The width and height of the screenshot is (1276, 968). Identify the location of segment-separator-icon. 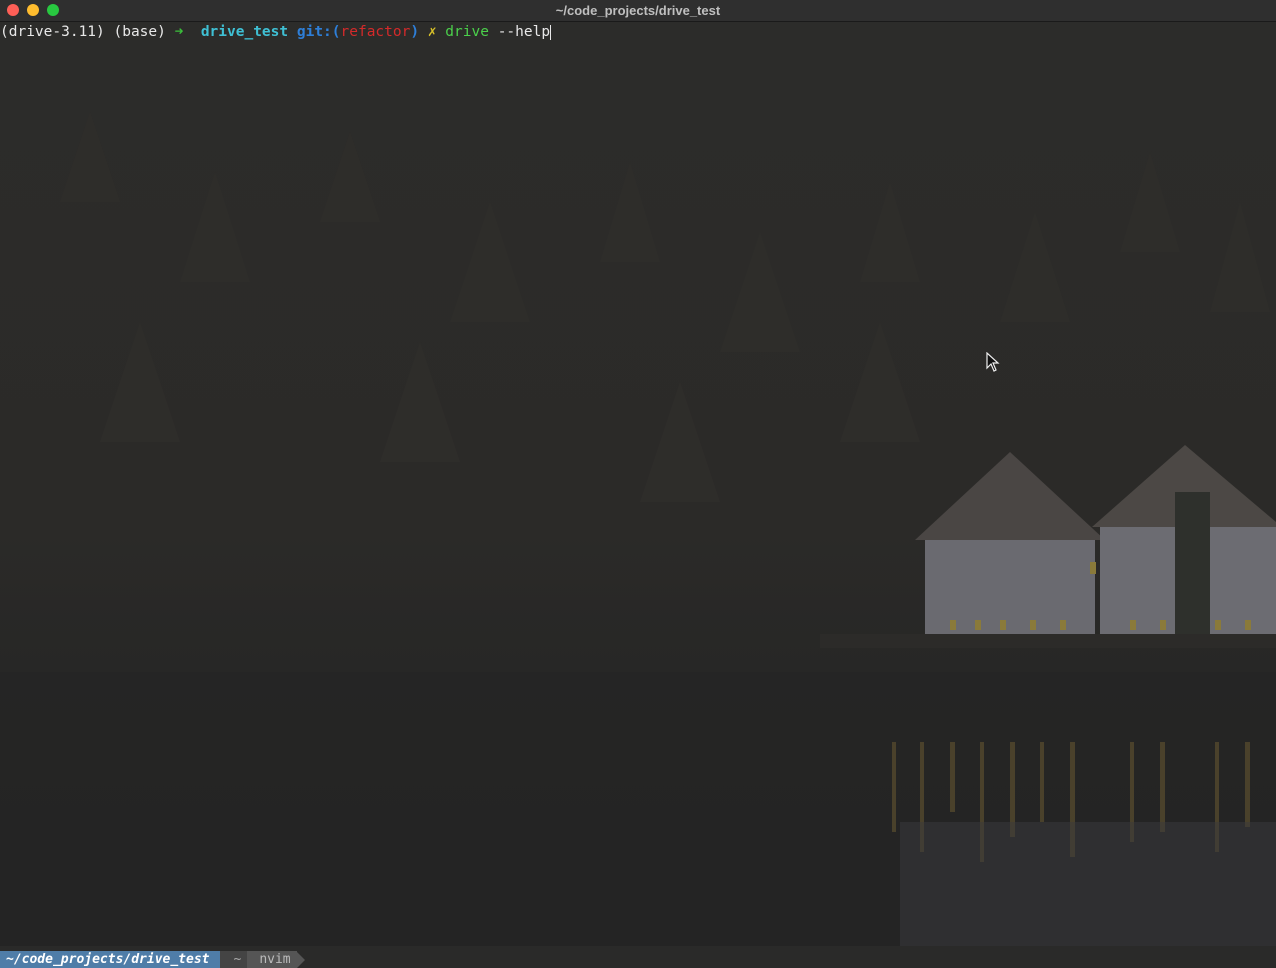
(300, 959).